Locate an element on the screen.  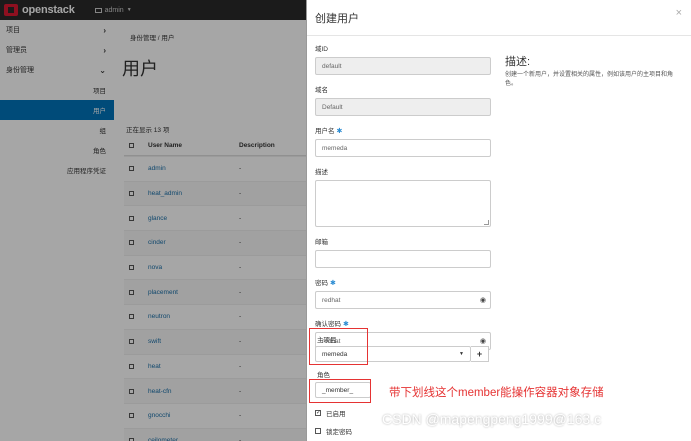
lock-password-label: 锁定密码 is located at coordinates (339, 432).